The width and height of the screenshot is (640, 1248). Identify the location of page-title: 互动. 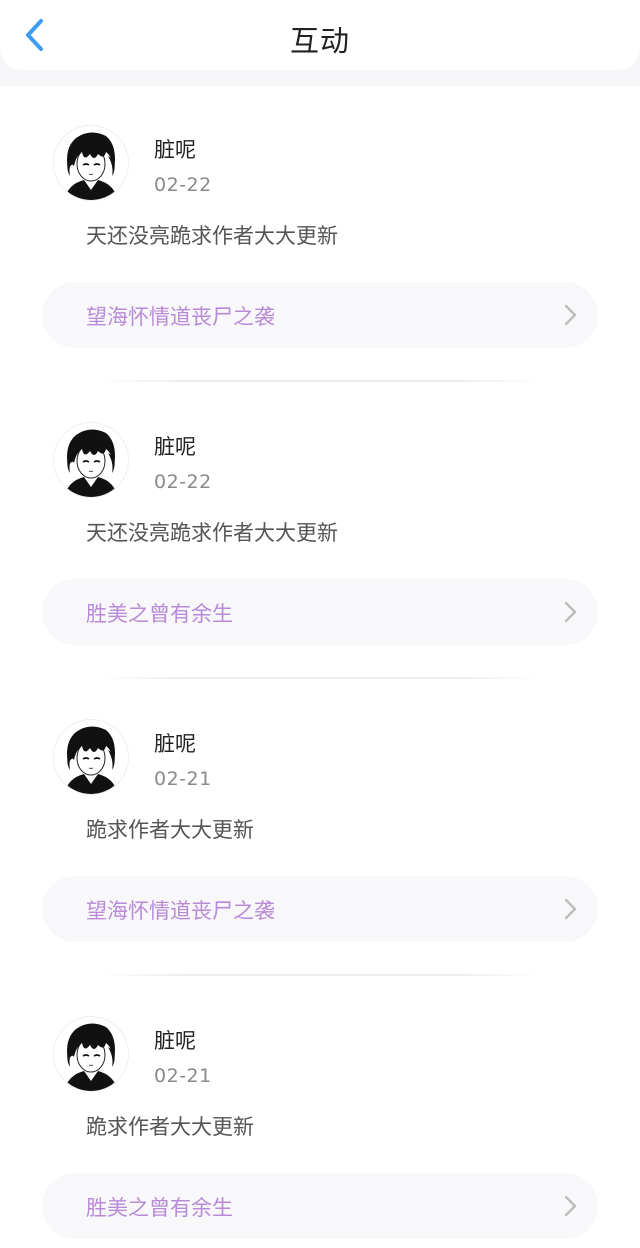
(319, 41).